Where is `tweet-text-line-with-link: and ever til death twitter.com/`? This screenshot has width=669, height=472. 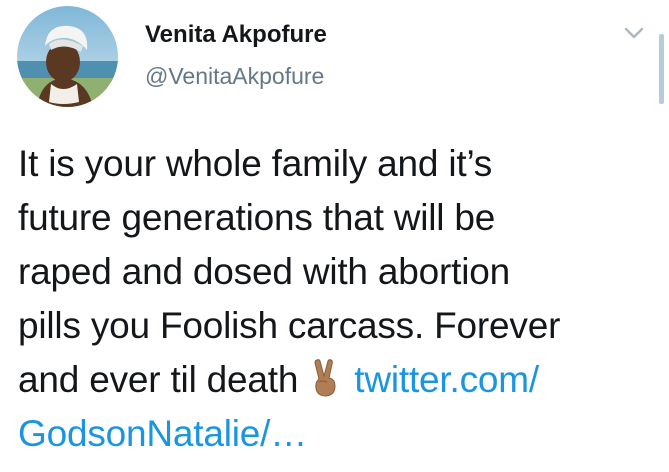 tweet-text-line-with-link: and ever til death twitter.com/ is located at coordinates (338, 380).